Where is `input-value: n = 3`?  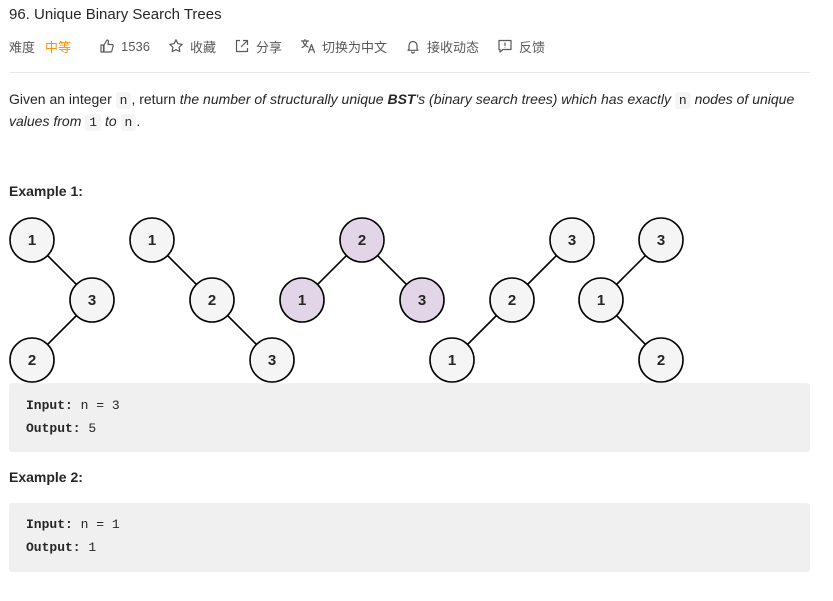
input-value: n = 3 is located at coordinates (96, 405).